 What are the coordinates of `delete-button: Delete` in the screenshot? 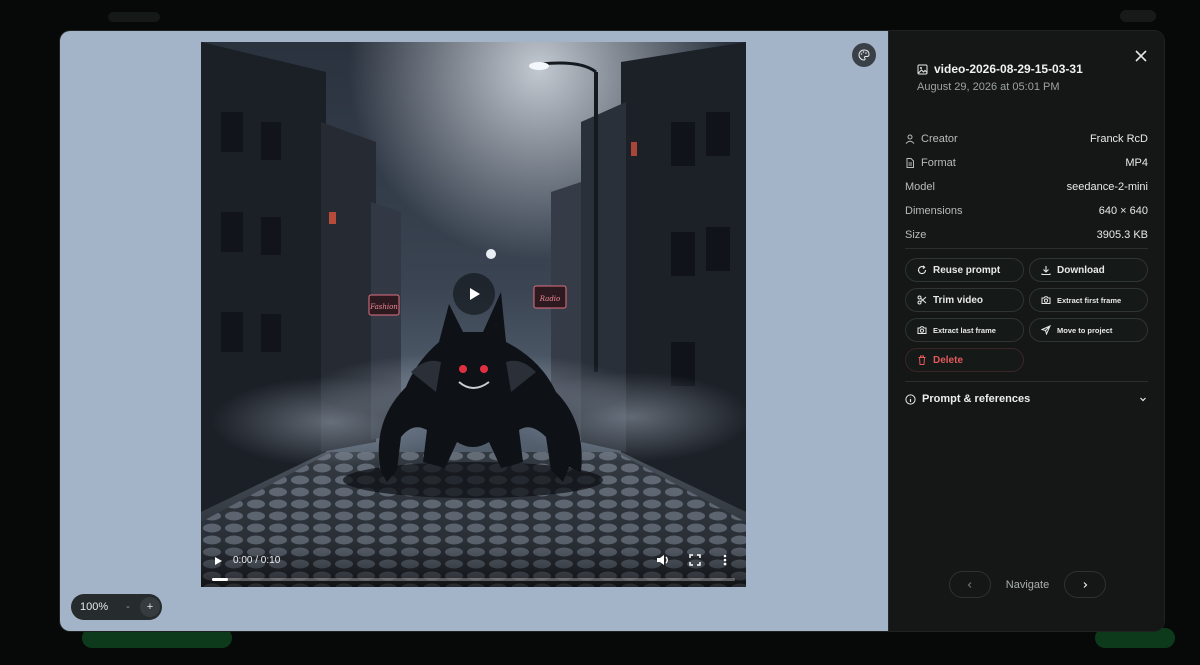 It's located at (964, 360).